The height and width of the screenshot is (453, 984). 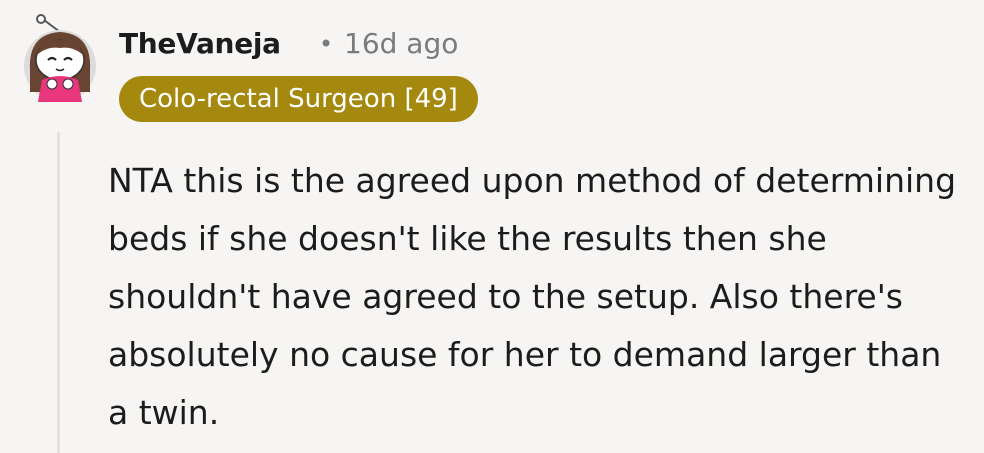 I want to click on user-avatar, so click(x=59, y=59).